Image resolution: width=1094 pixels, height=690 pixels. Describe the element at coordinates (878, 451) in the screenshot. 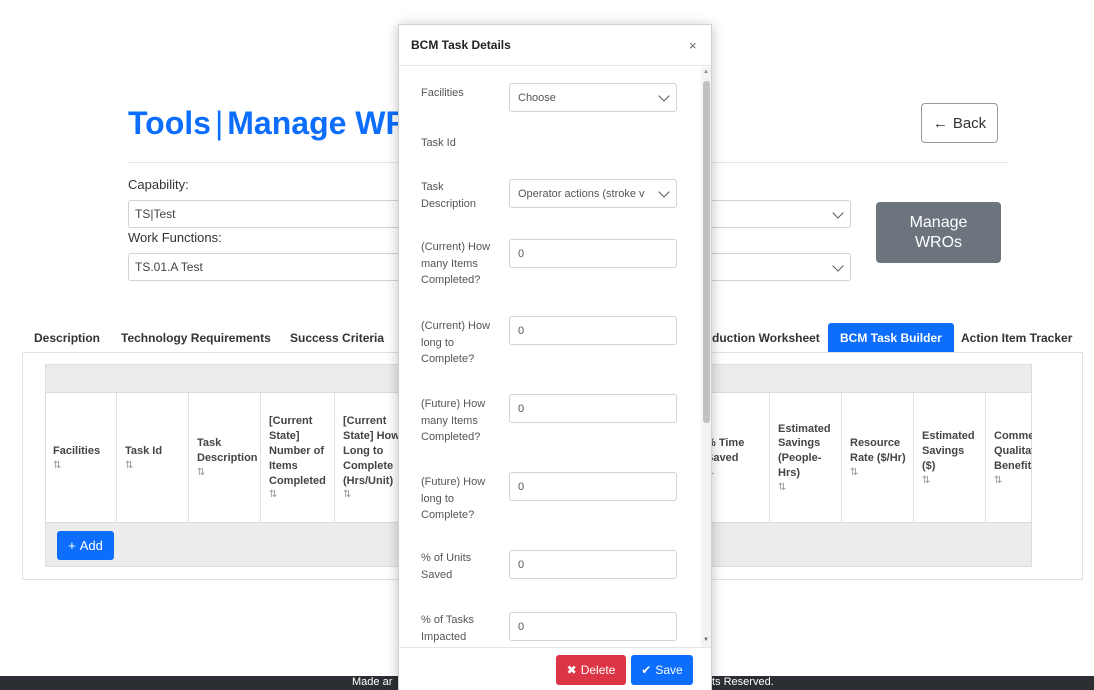

I see `column-header-label: Resource Rate ($/Hr)` at that location.